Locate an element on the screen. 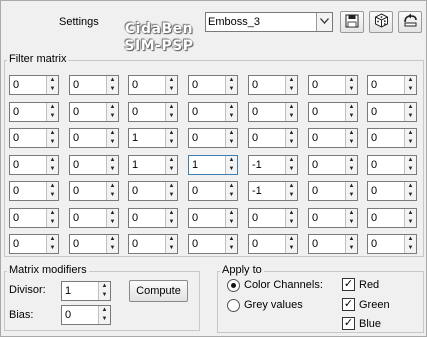 This screenshot has width=427, height=337. grey-values-radio is located at coordinates (233, 305).